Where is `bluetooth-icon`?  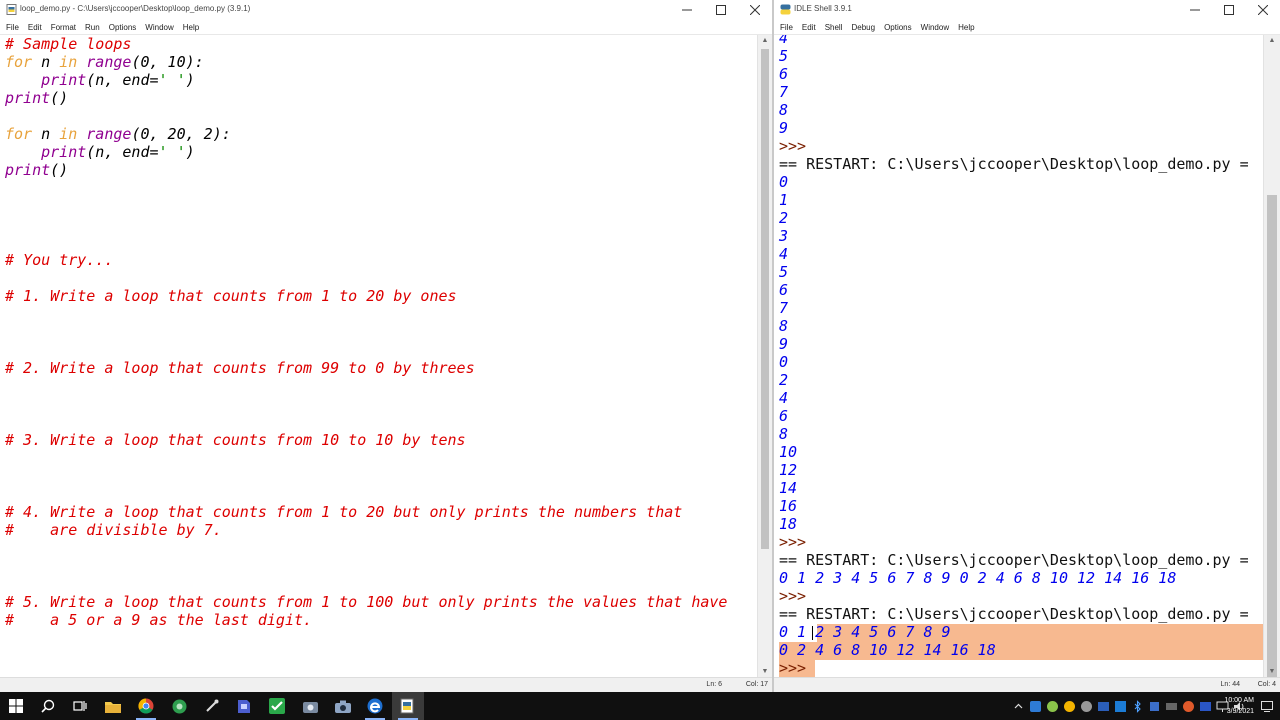
bluetooth-icon is located at coordinates (1137, 706).